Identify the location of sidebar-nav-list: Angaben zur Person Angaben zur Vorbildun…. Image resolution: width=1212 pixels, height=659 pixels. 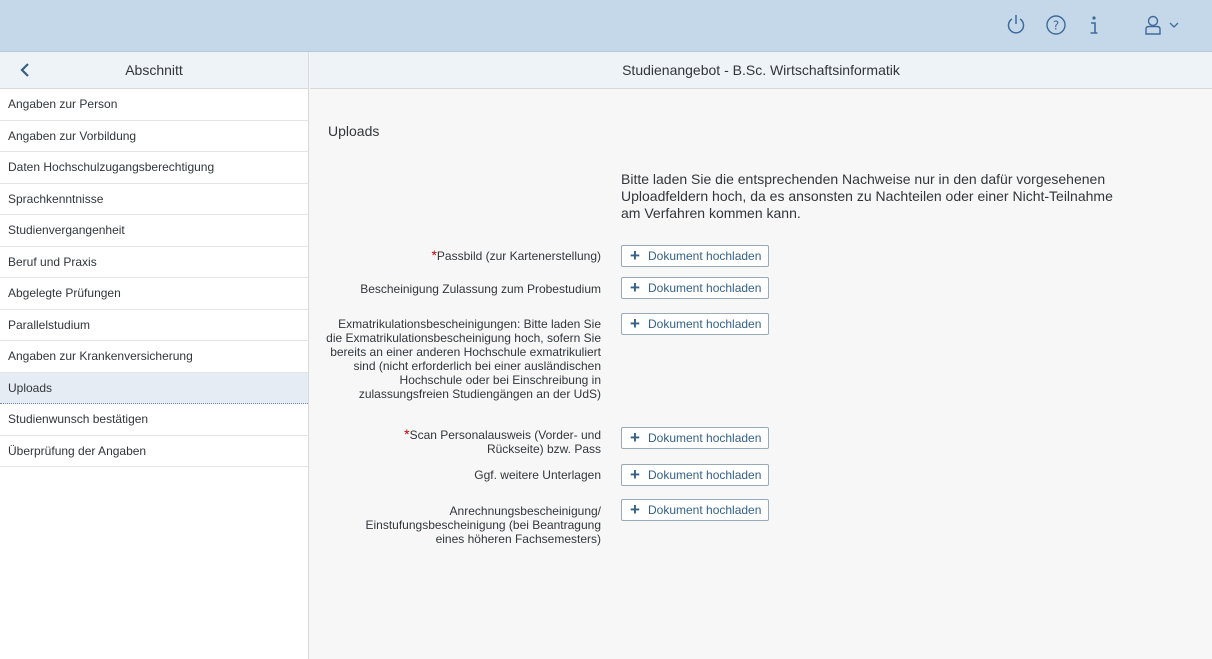
(154, 278).